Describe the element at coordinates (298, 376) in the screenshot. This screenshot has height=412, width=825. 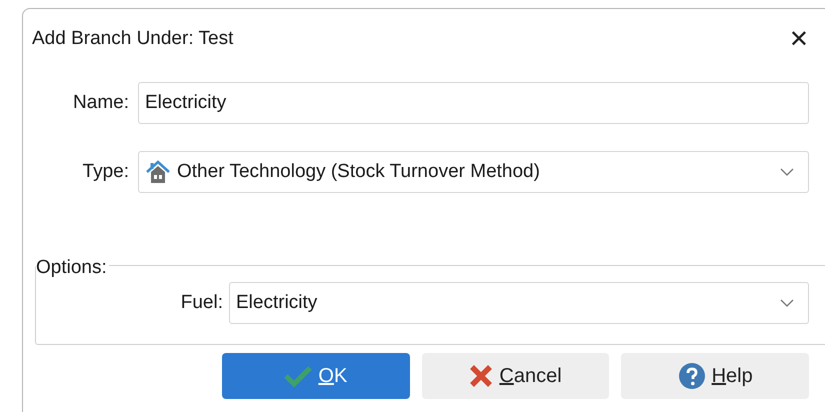
I see `checkmark-icon` at that location.